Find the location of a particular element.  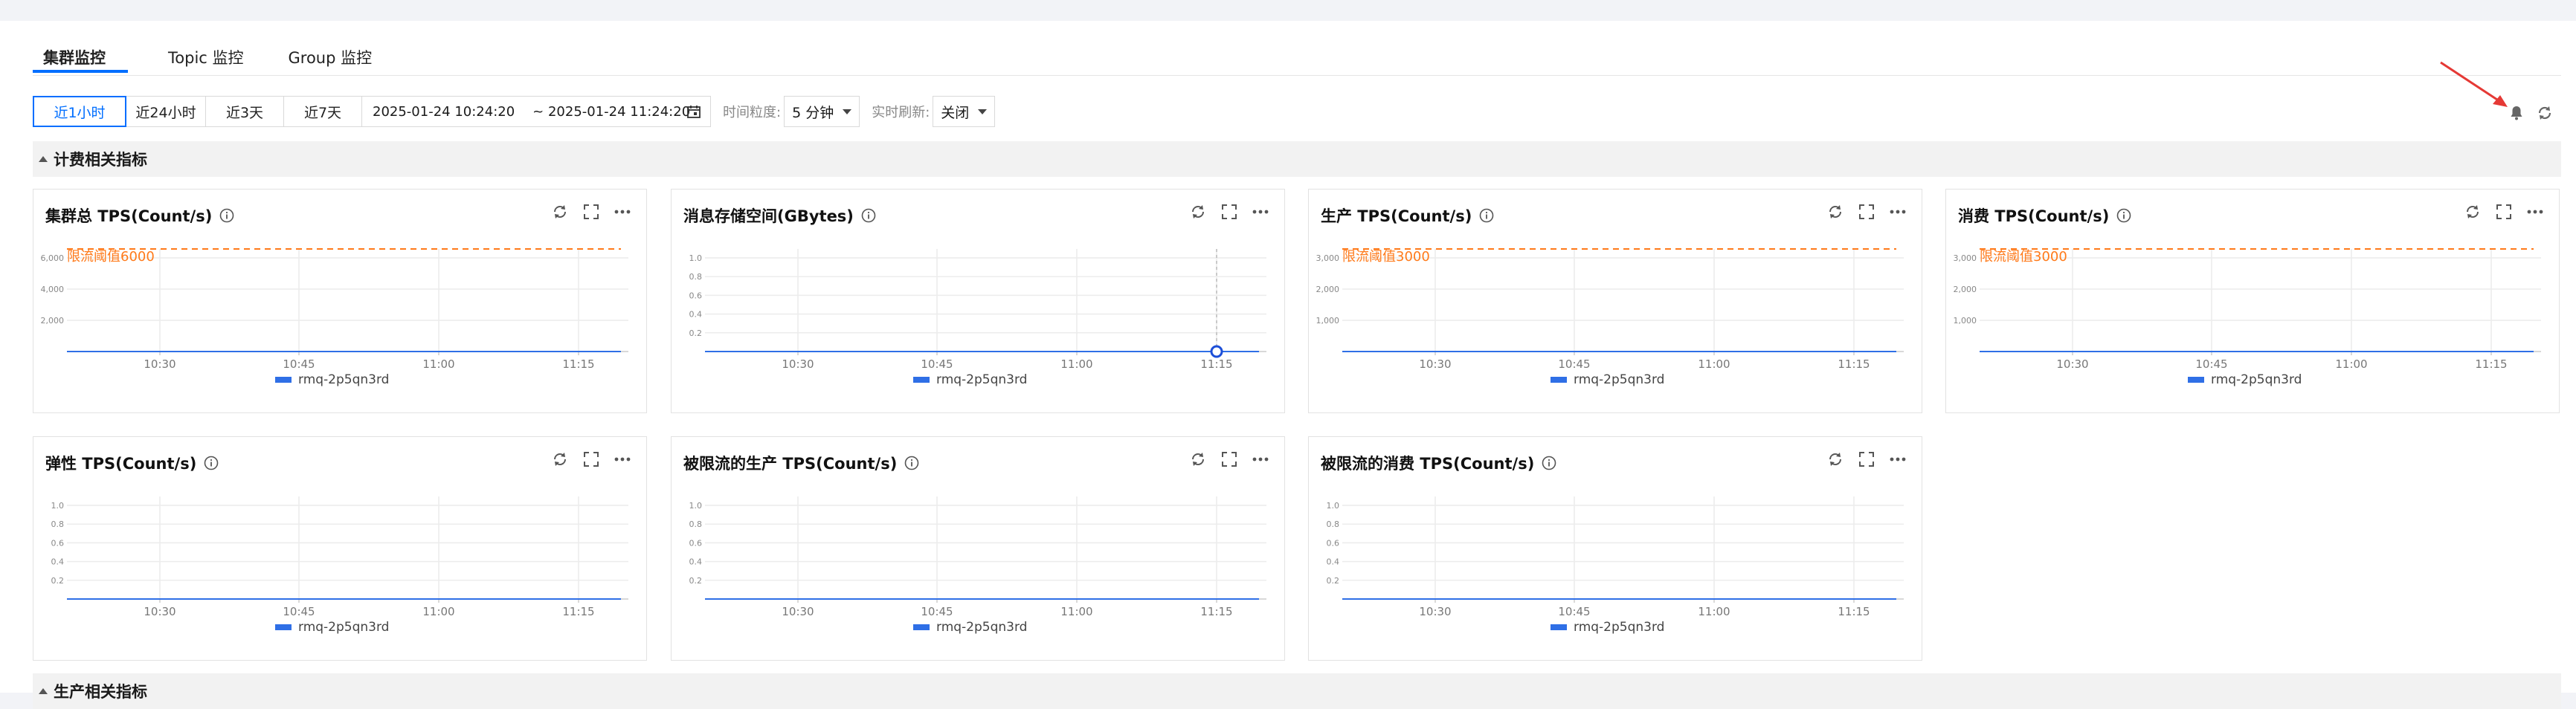

hover-point is located at coordinates (1216, 351).